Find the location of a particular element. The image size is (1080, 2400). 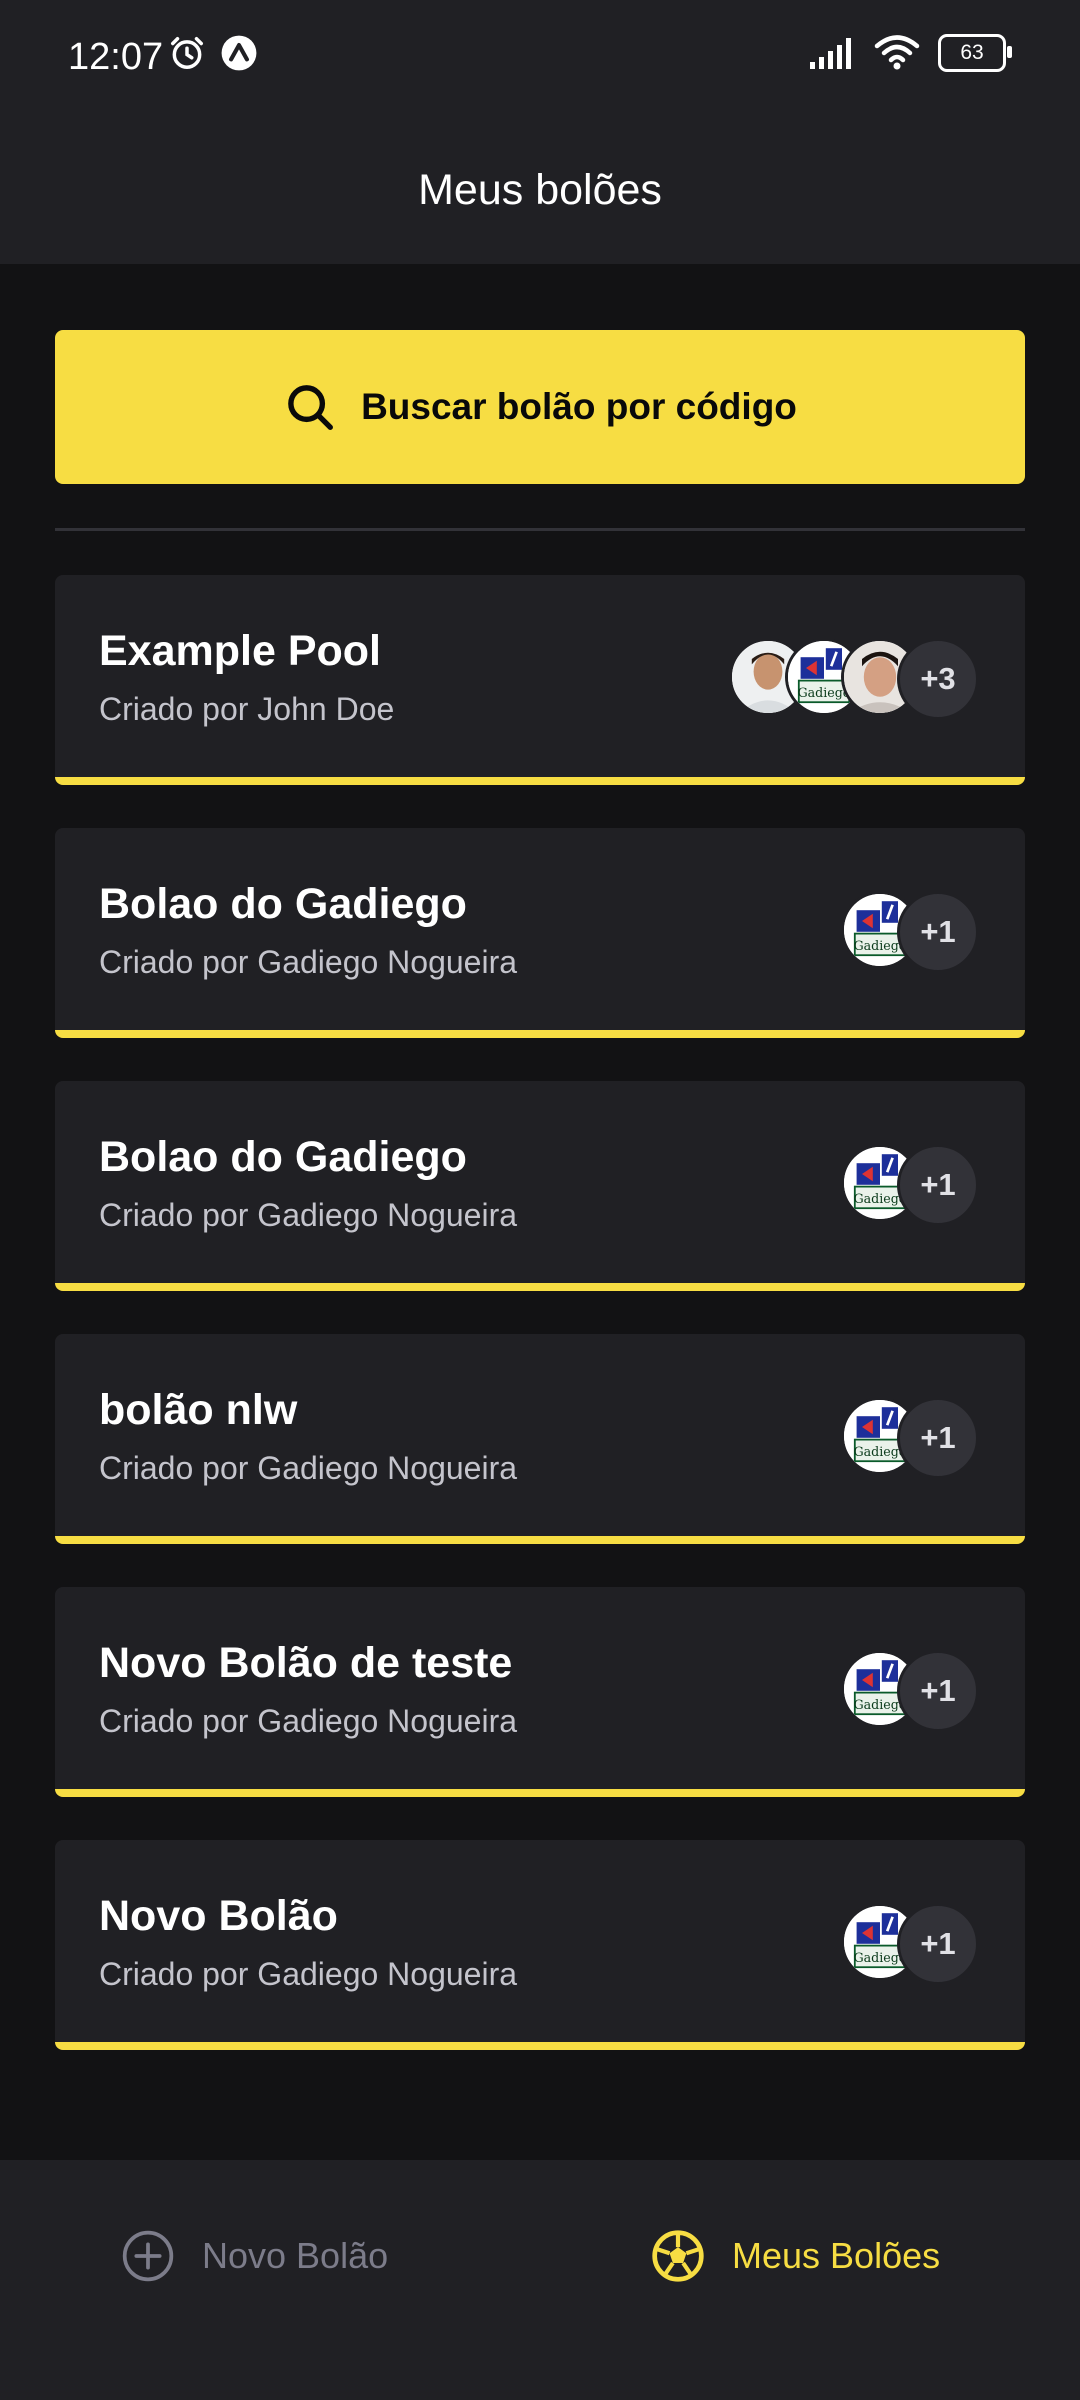

pool-title: Novo Bolão is located at coordinates (218, 1916).